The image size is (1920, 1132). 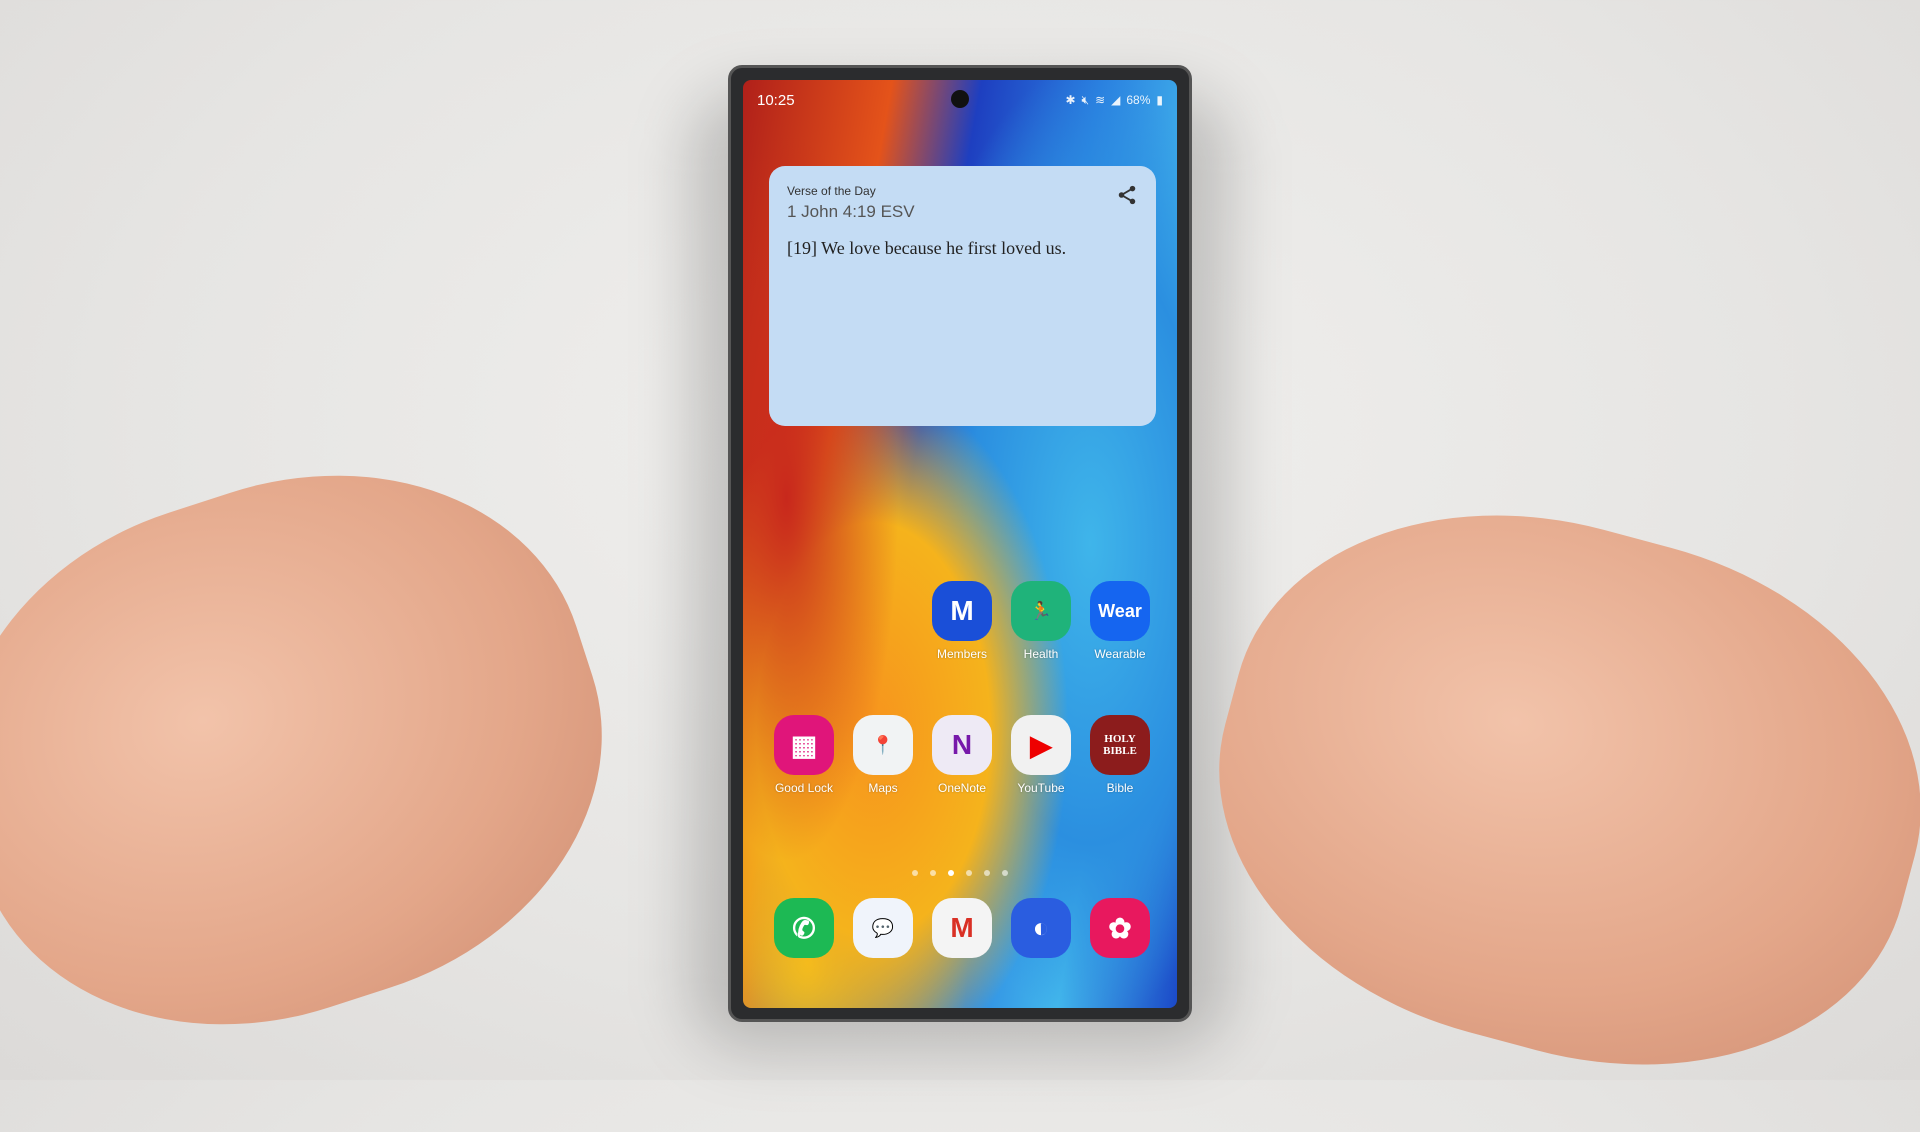 I want to click on status-bar: 10:25 ✱ 🔇︎ ≋ ◢ 68% ▮, so click(x=960, y=100).